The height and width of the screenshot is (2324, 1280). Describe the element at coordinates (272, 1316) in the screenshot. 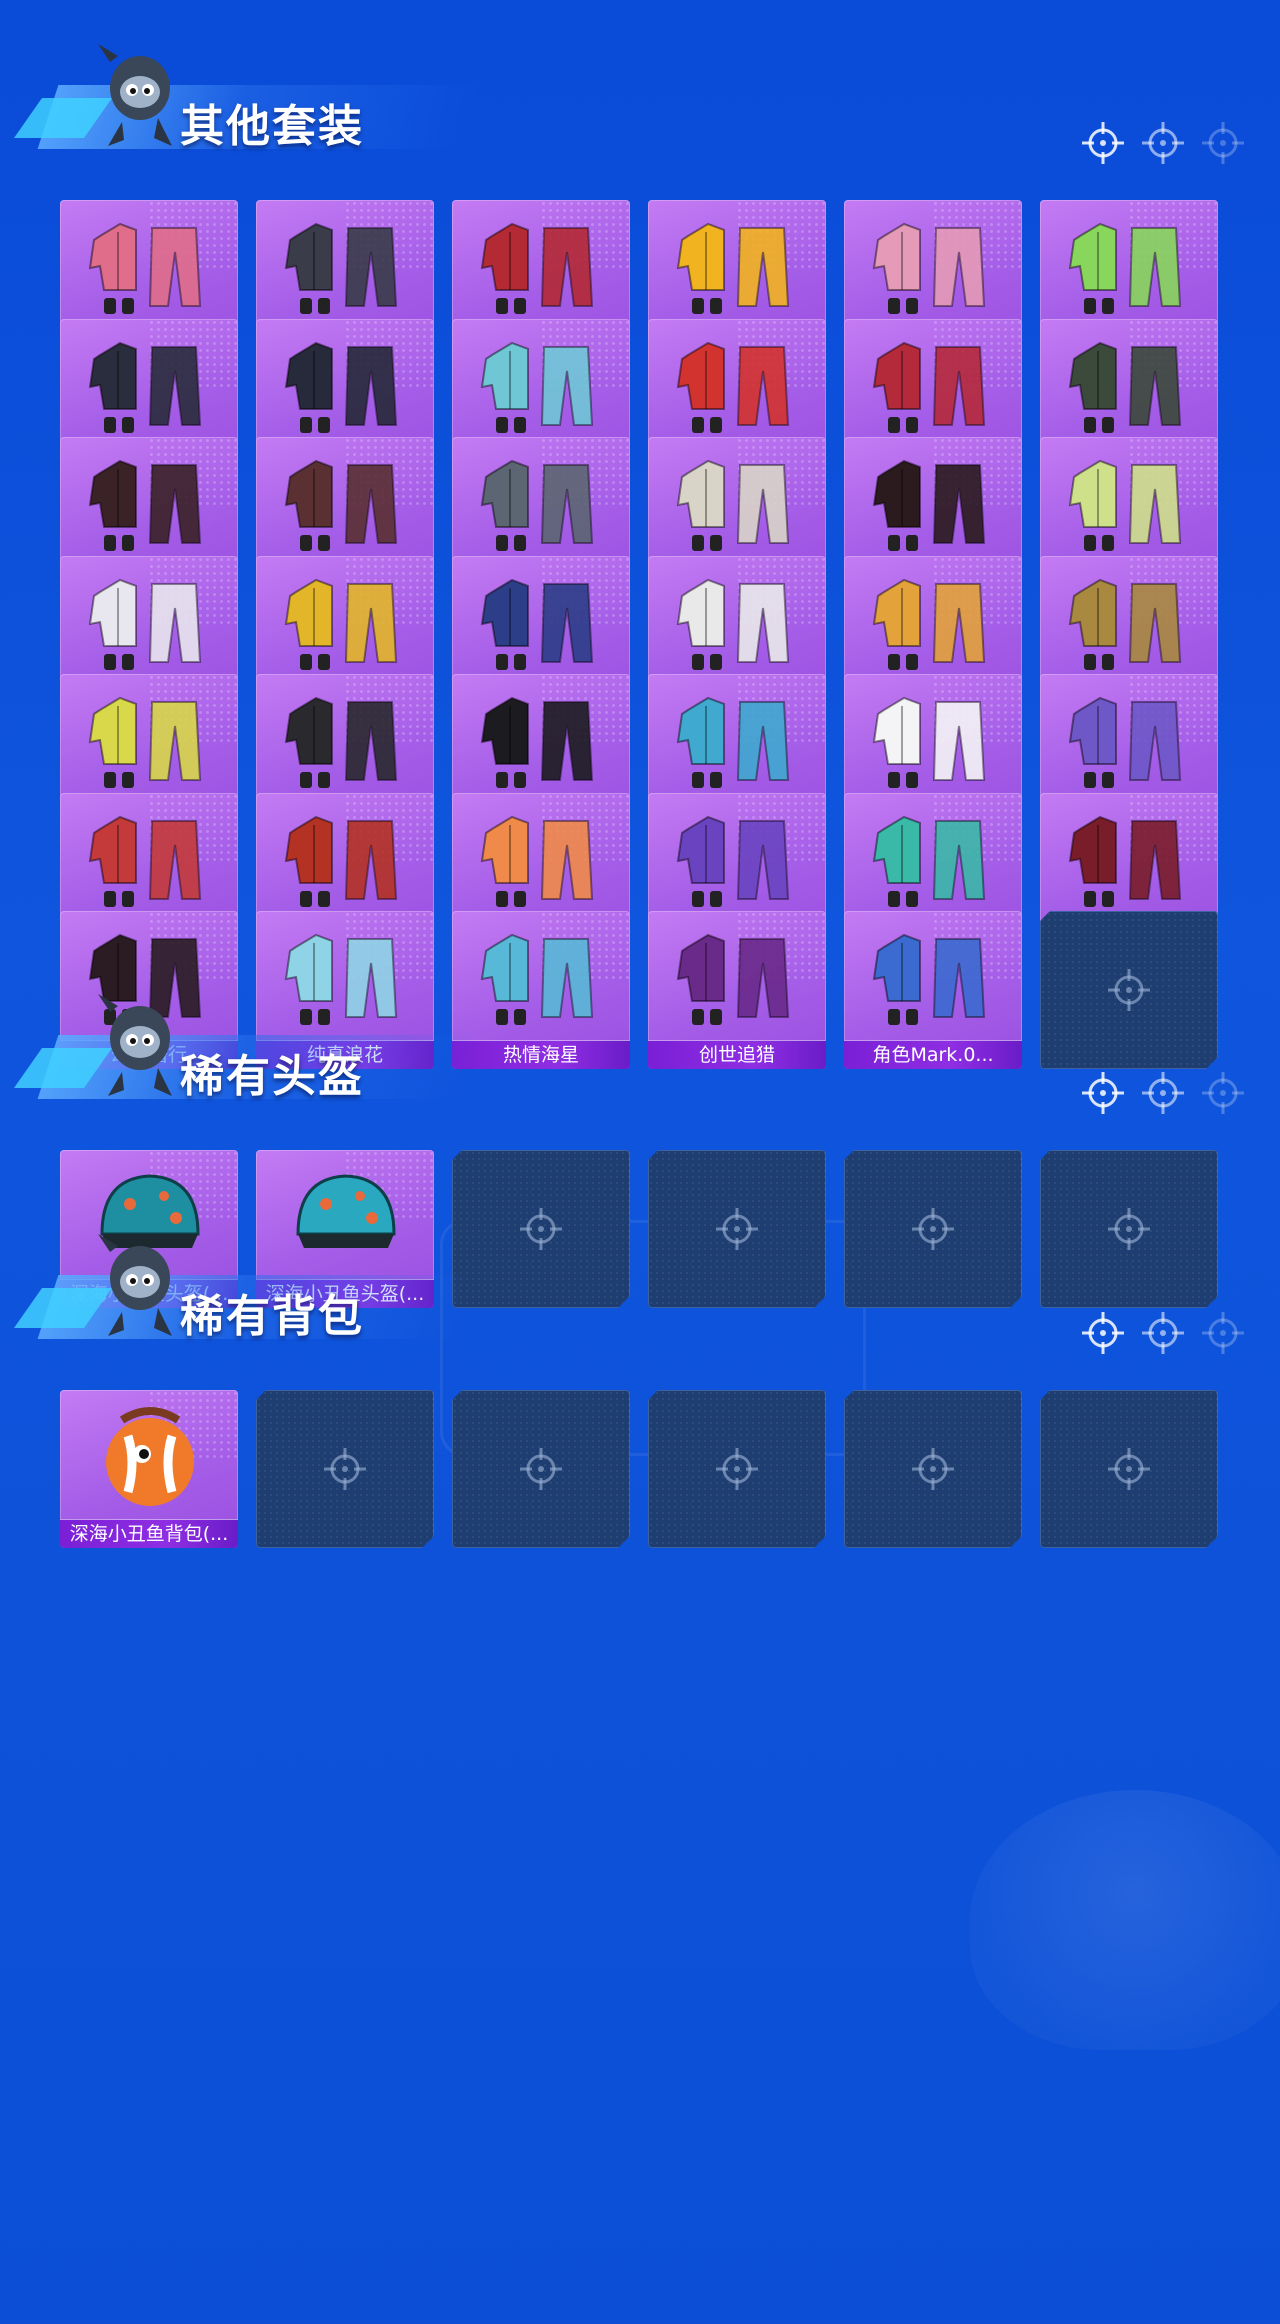

I see `section-title: 稀有背包` at that location.